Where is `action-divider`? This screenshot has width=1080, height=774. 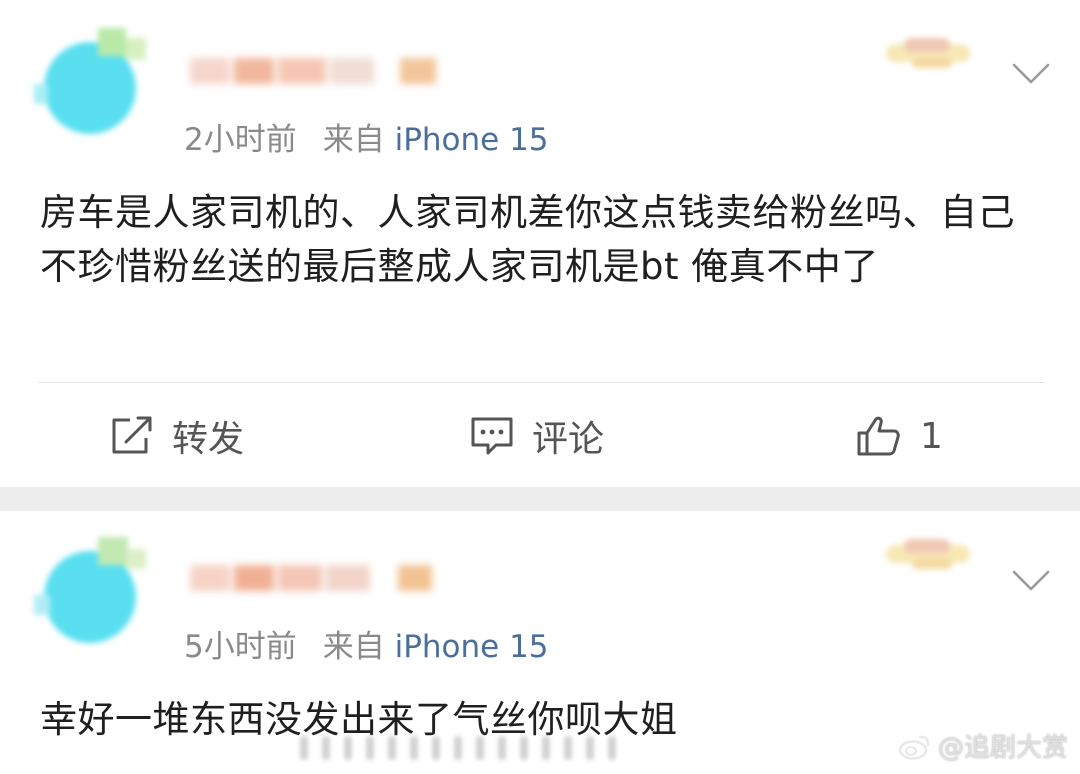
action-divider is located at coordinates (541, 382).